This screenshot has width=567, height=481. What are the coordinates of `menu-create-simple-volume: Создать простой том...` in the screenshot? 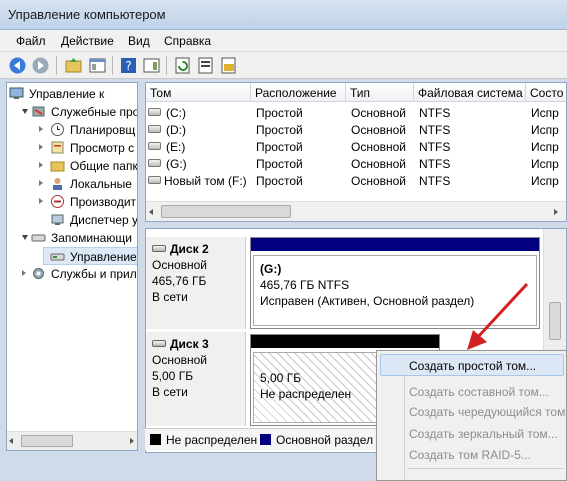 It's located at (472, 366).